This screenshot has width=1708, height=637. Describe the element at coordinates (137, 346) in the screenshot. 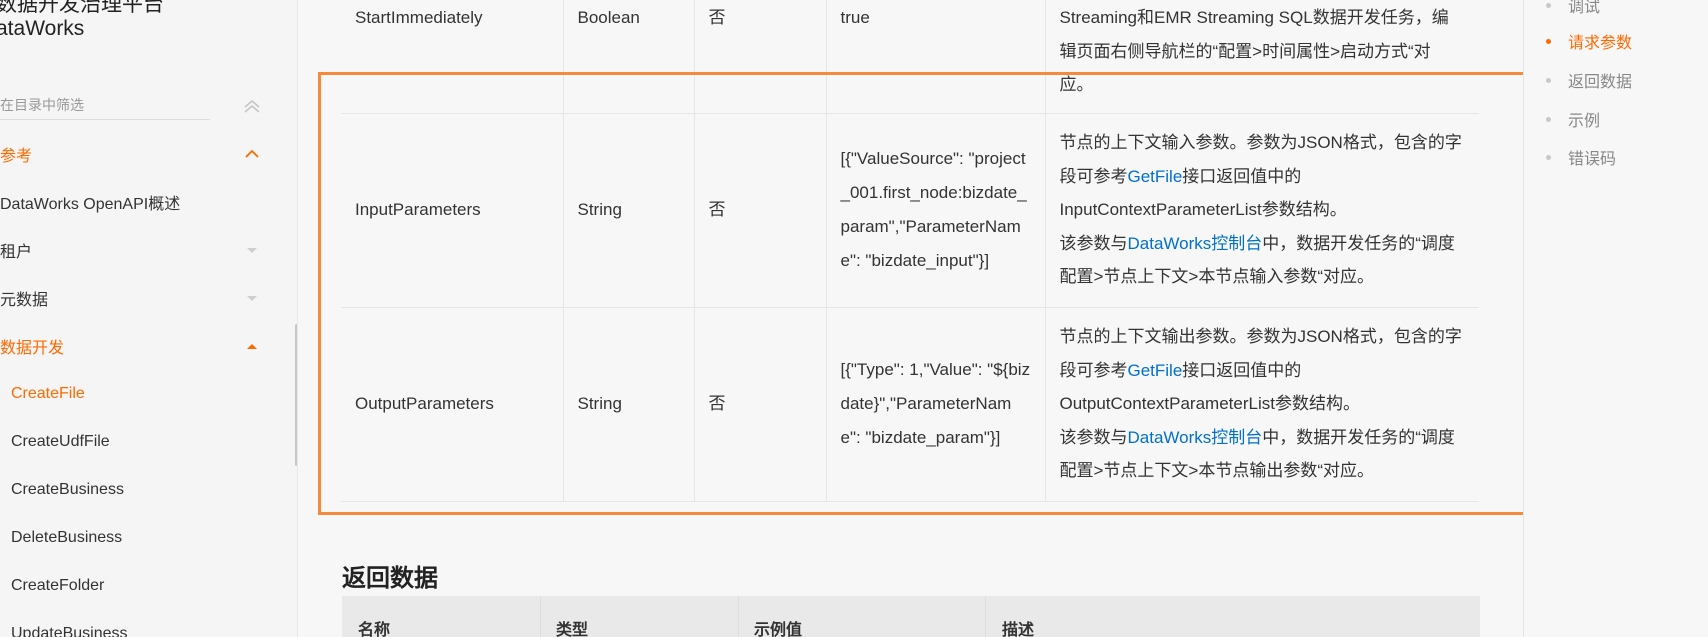

I see `sidebar-item-data-development: 数据开发` at that location.